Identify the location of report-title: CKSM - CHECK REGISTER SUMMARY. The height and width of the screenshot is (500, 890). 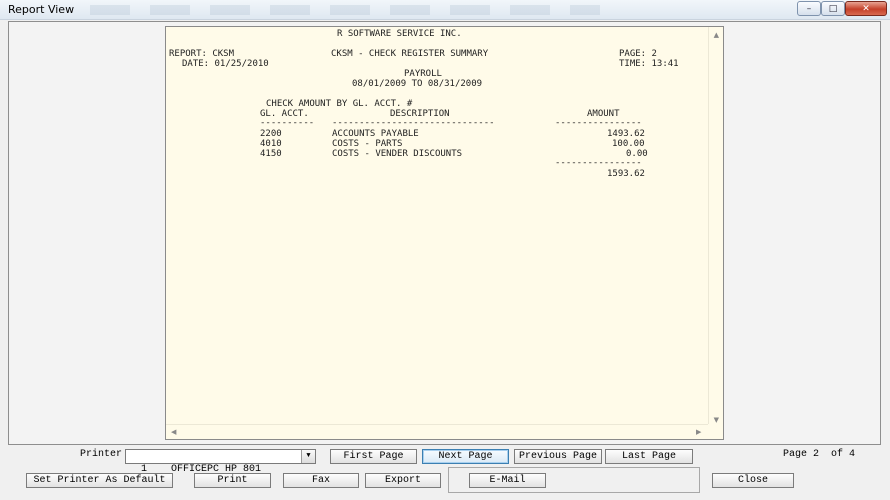
(410, 54).